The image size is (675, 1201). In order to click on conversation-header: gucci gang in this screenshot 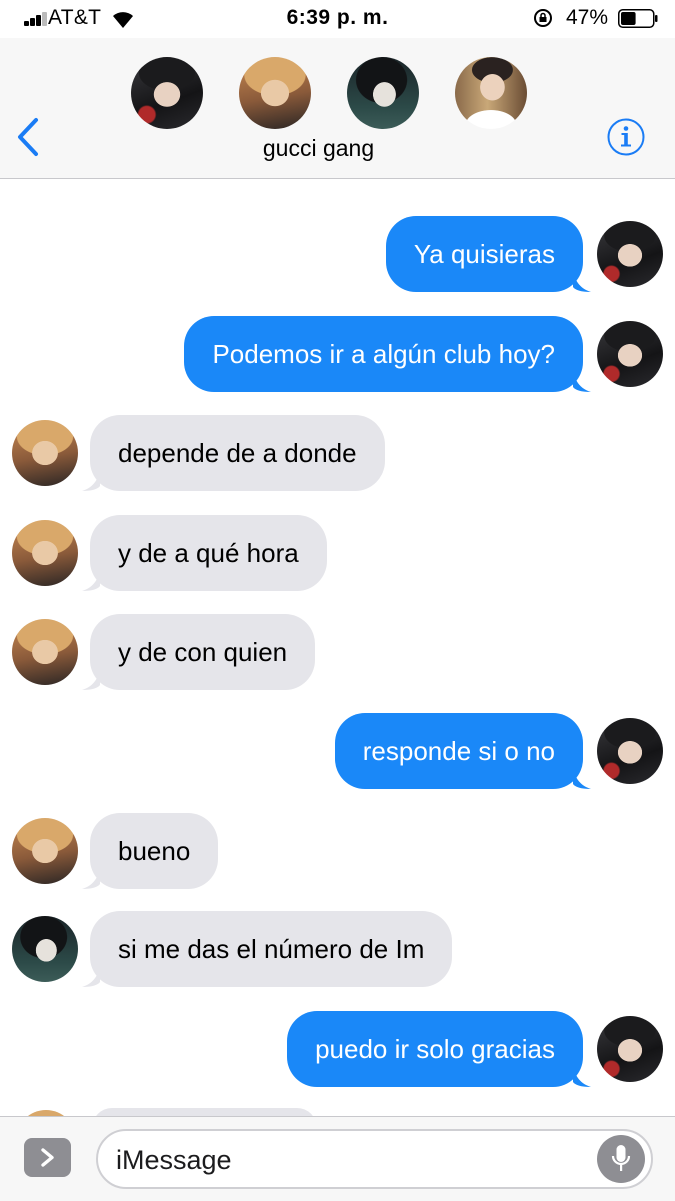, I will do `click(337, 108)`.